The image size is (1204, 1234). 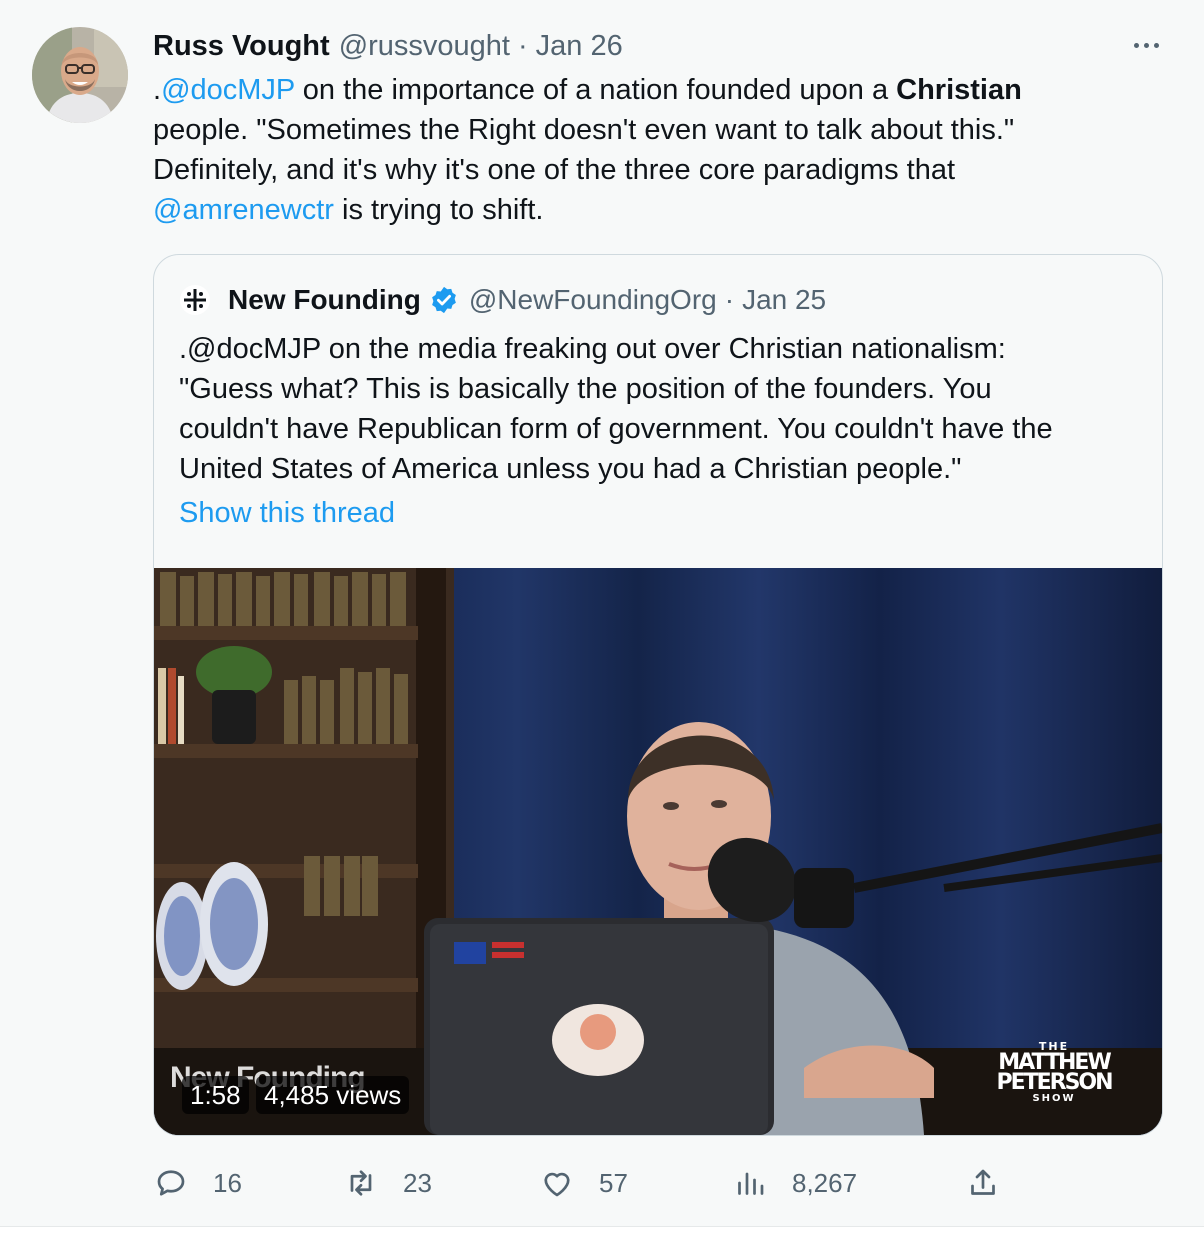 I want to click on heart-icon, so click(x=557, y=1184).